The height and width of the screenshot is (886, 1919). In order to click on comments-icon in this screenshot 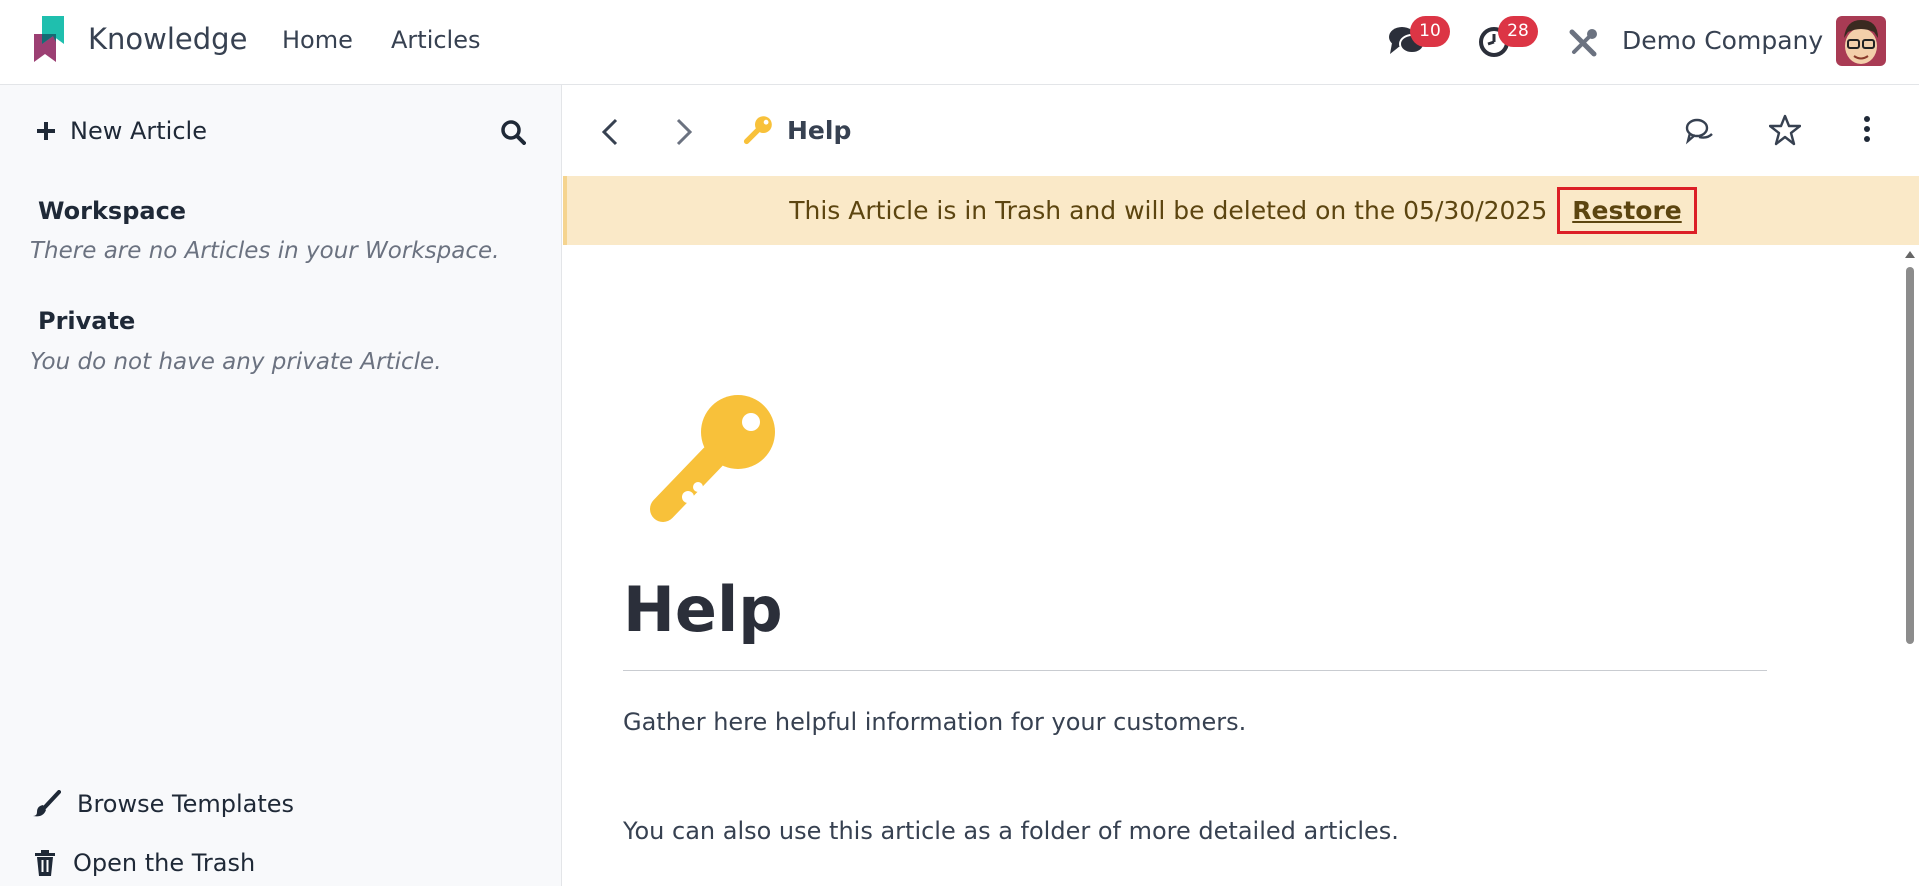, I will do `click(1699, 131)`.